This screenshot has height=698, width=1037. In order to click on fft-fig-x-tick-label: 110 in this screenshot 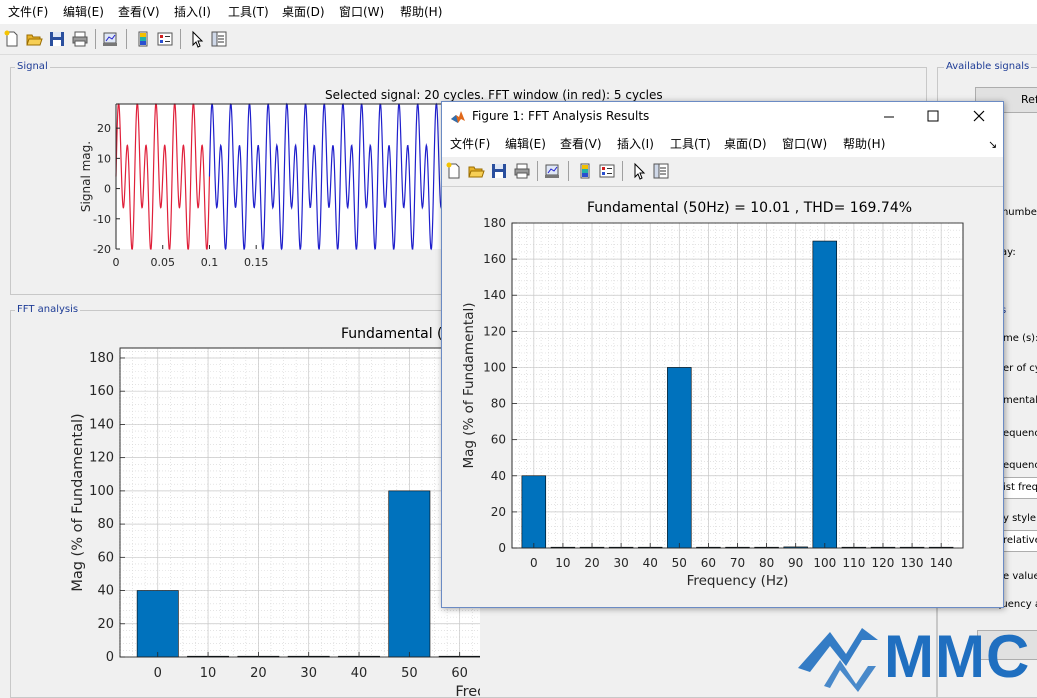, I will do `click(853, 563)`.